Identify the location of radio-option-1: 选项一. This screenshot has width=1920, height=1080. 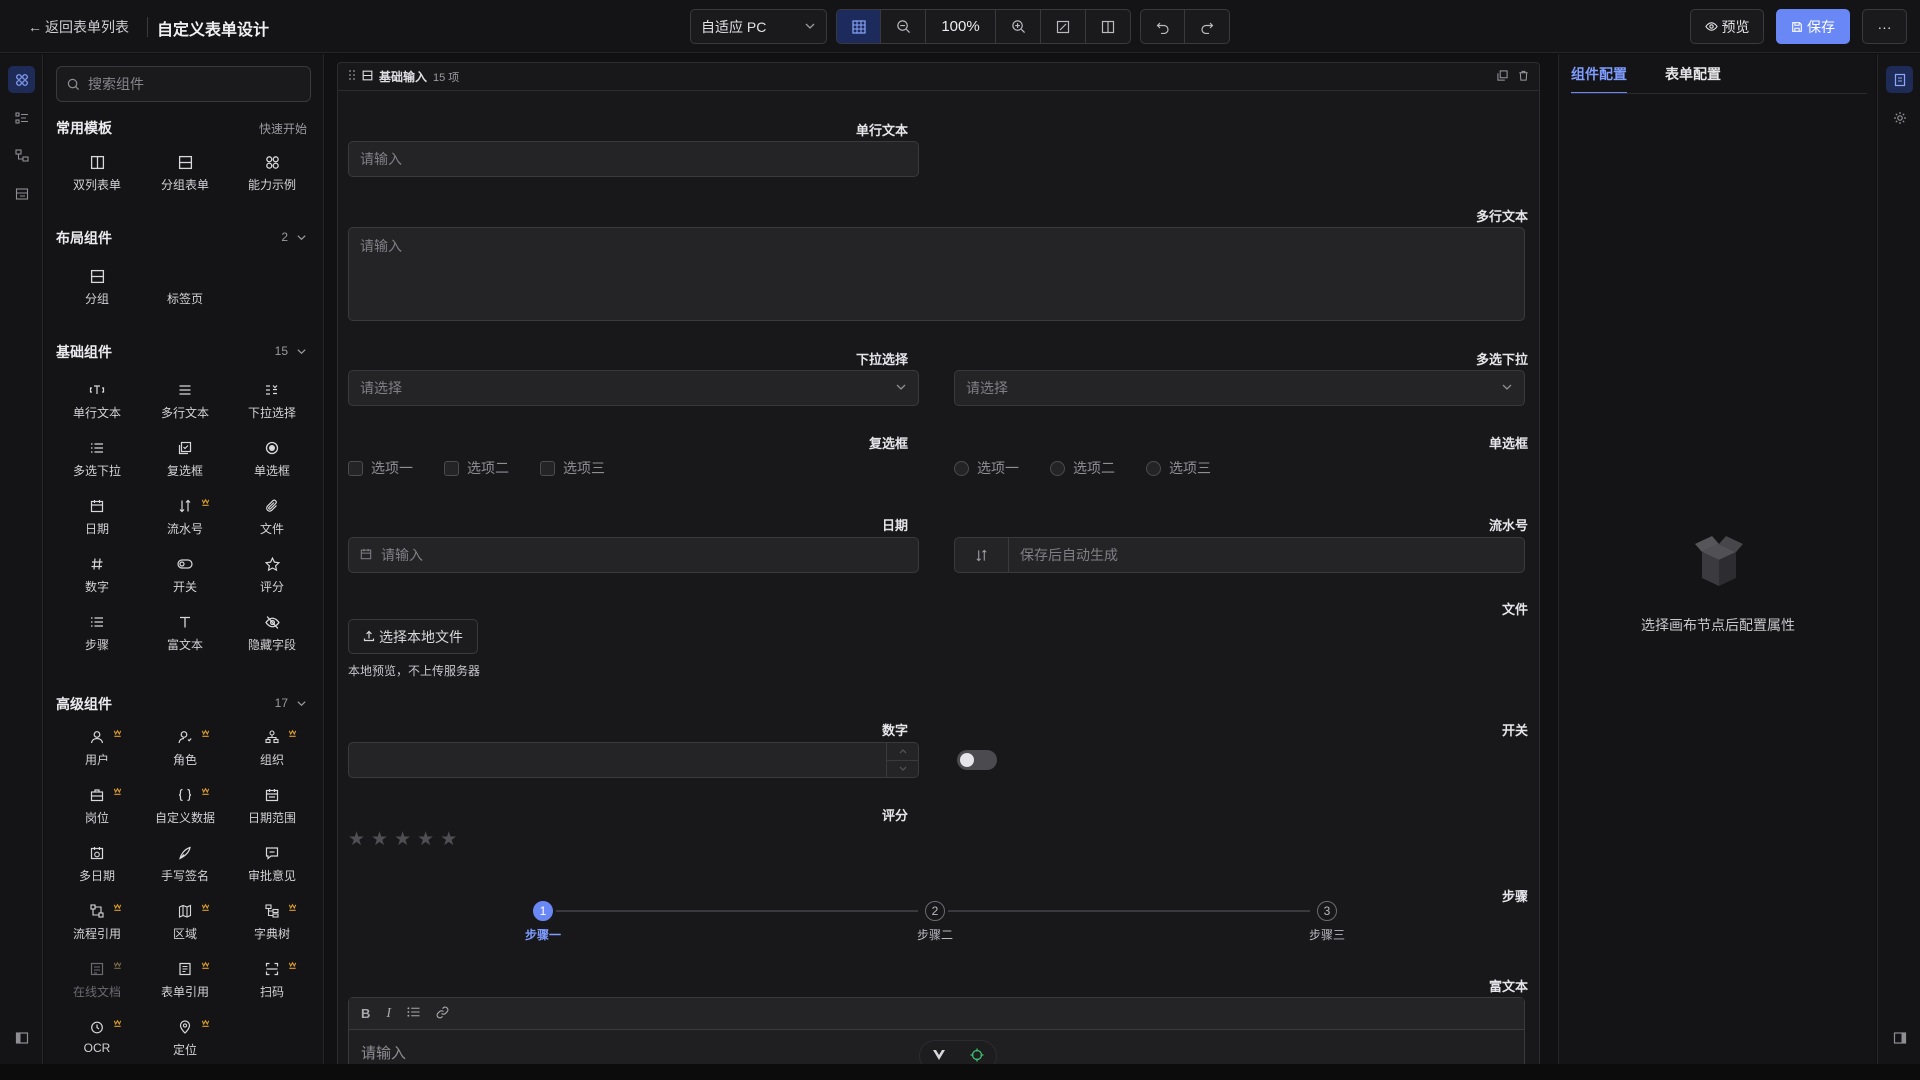
(986, 468).